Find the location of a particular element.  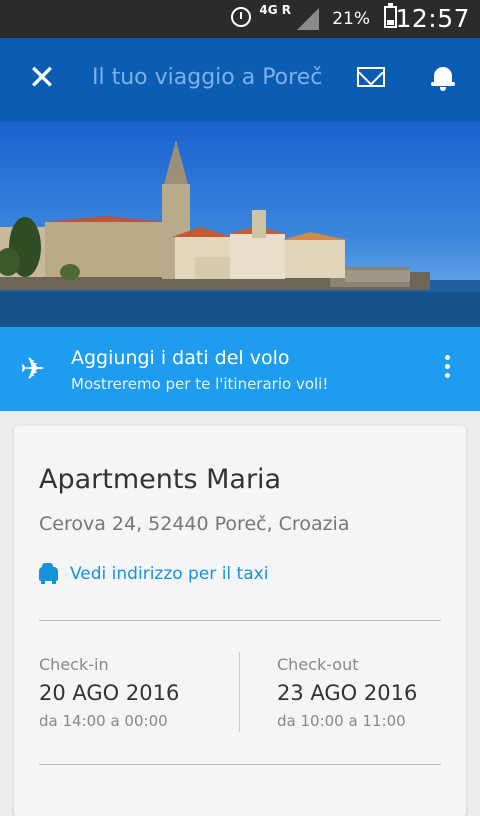

taxi-address-link: Vedi indirizzo per il taxi is located at coordinates (154, 573).